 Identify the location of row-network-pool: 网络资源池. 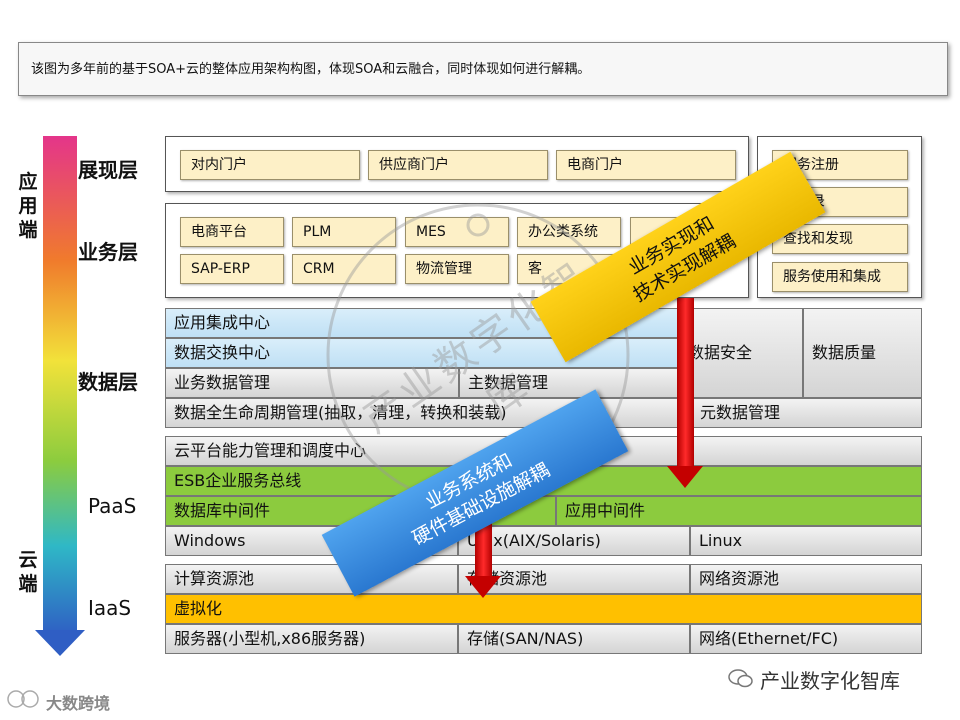
(806, 579).